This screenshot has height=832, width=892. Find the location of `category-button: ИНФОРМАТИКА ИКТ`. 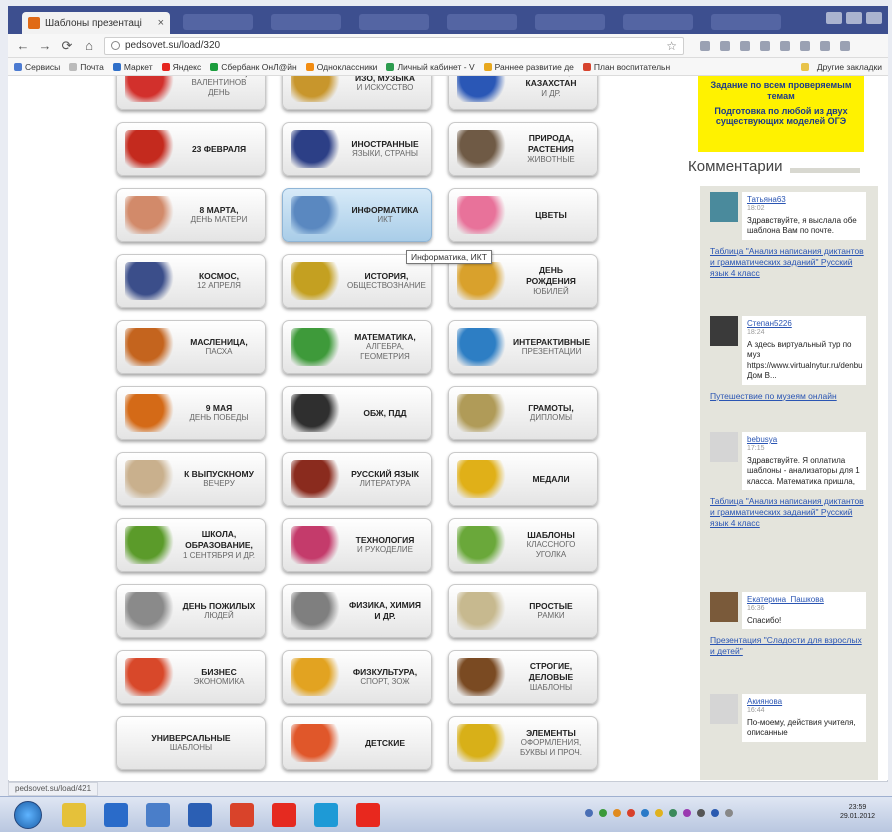

category-button: ИНФОРМАТИКА ИКТ is located at coordinates (357, 215).